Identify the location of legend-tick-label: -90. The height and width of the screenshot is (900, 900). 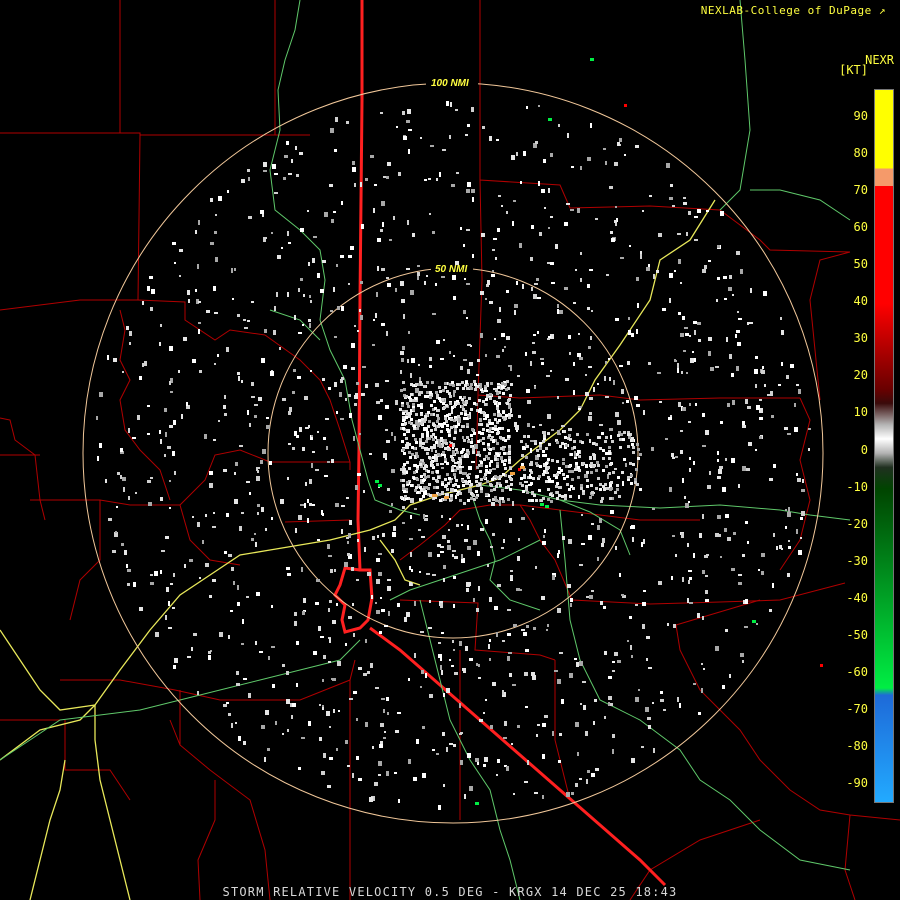
(857, 783).